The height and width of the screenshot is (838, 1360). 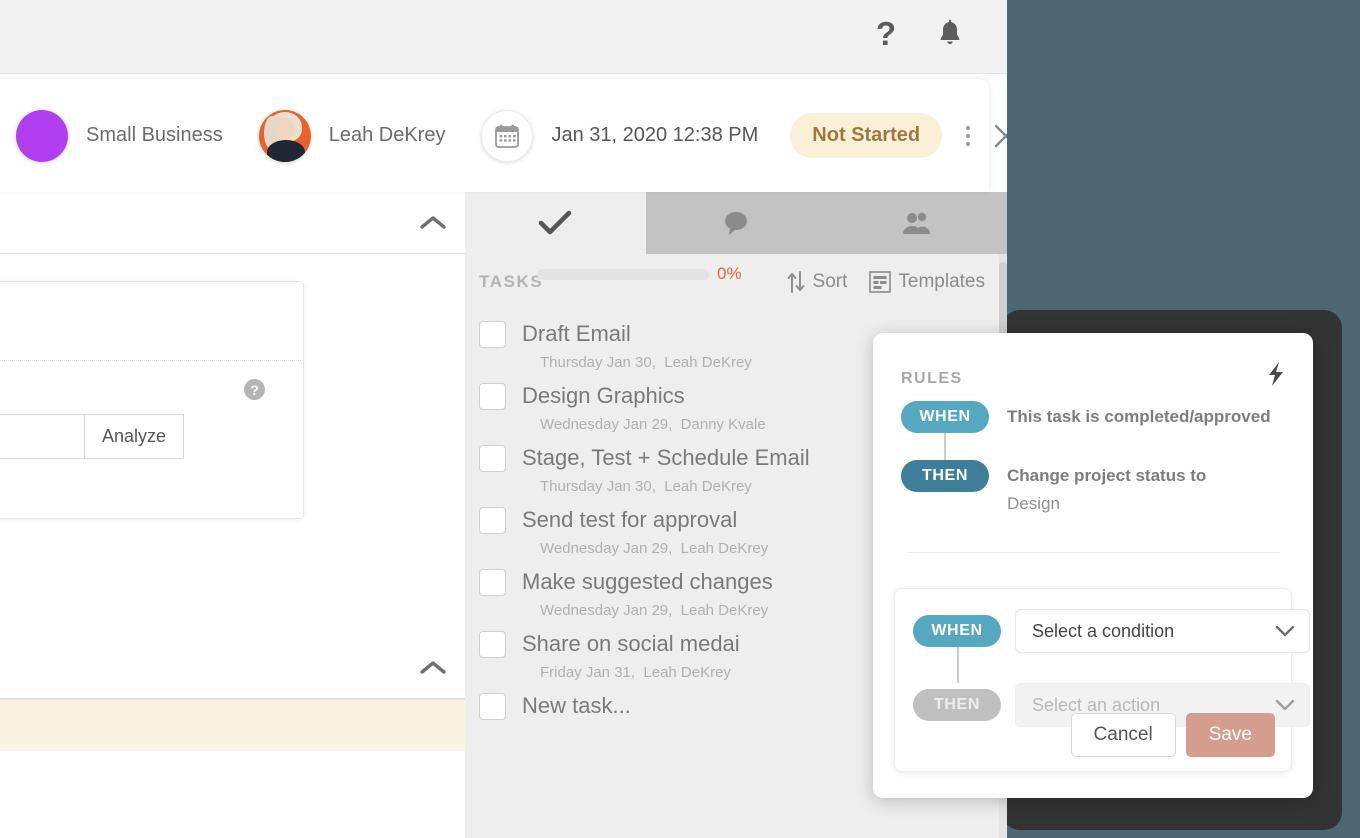 I want to click on bell-glyph, so click(x=950, y=31).